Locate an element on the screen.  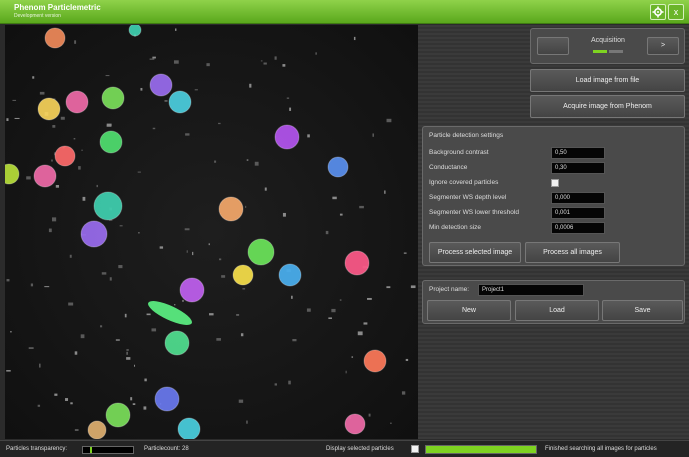
acquire-image-button: Acquire image from Phenom is located at coordinates (607, 106).